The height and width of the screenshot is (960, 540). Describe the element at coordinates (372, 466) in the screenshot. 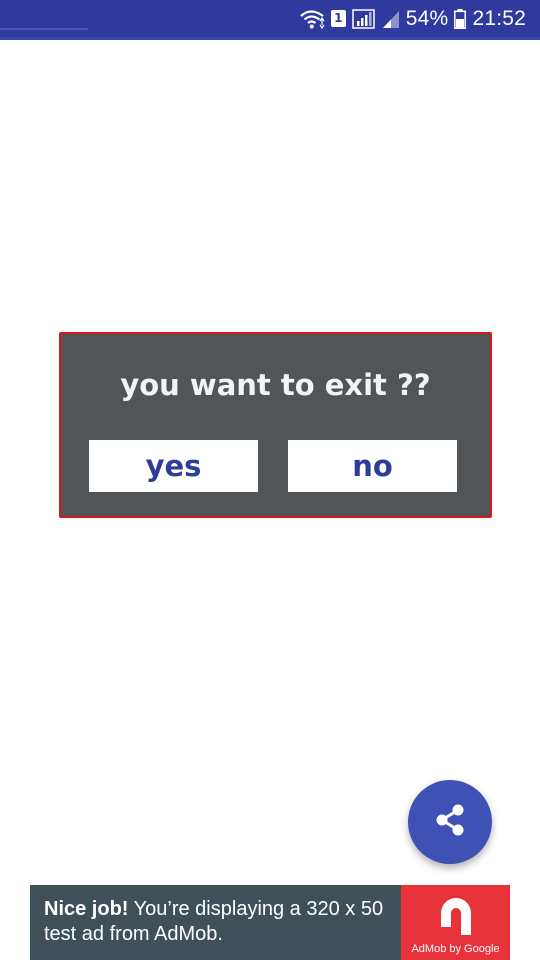

I see `no-button: no` at that location.